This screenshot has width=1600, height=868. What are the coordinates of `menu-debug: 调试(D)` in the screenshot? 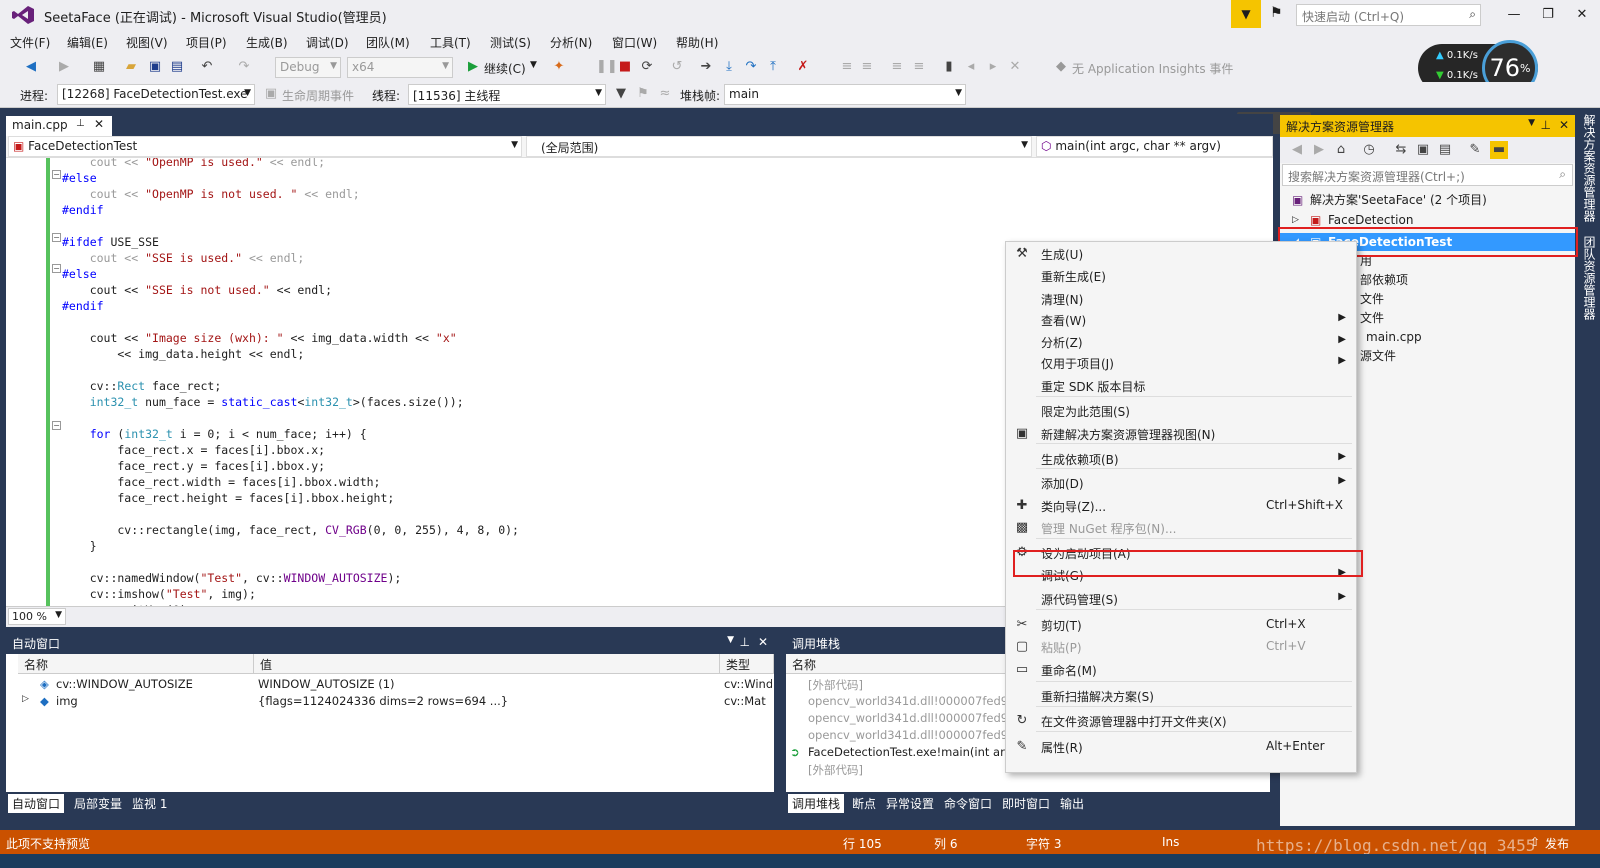 It's located at (327, 42).